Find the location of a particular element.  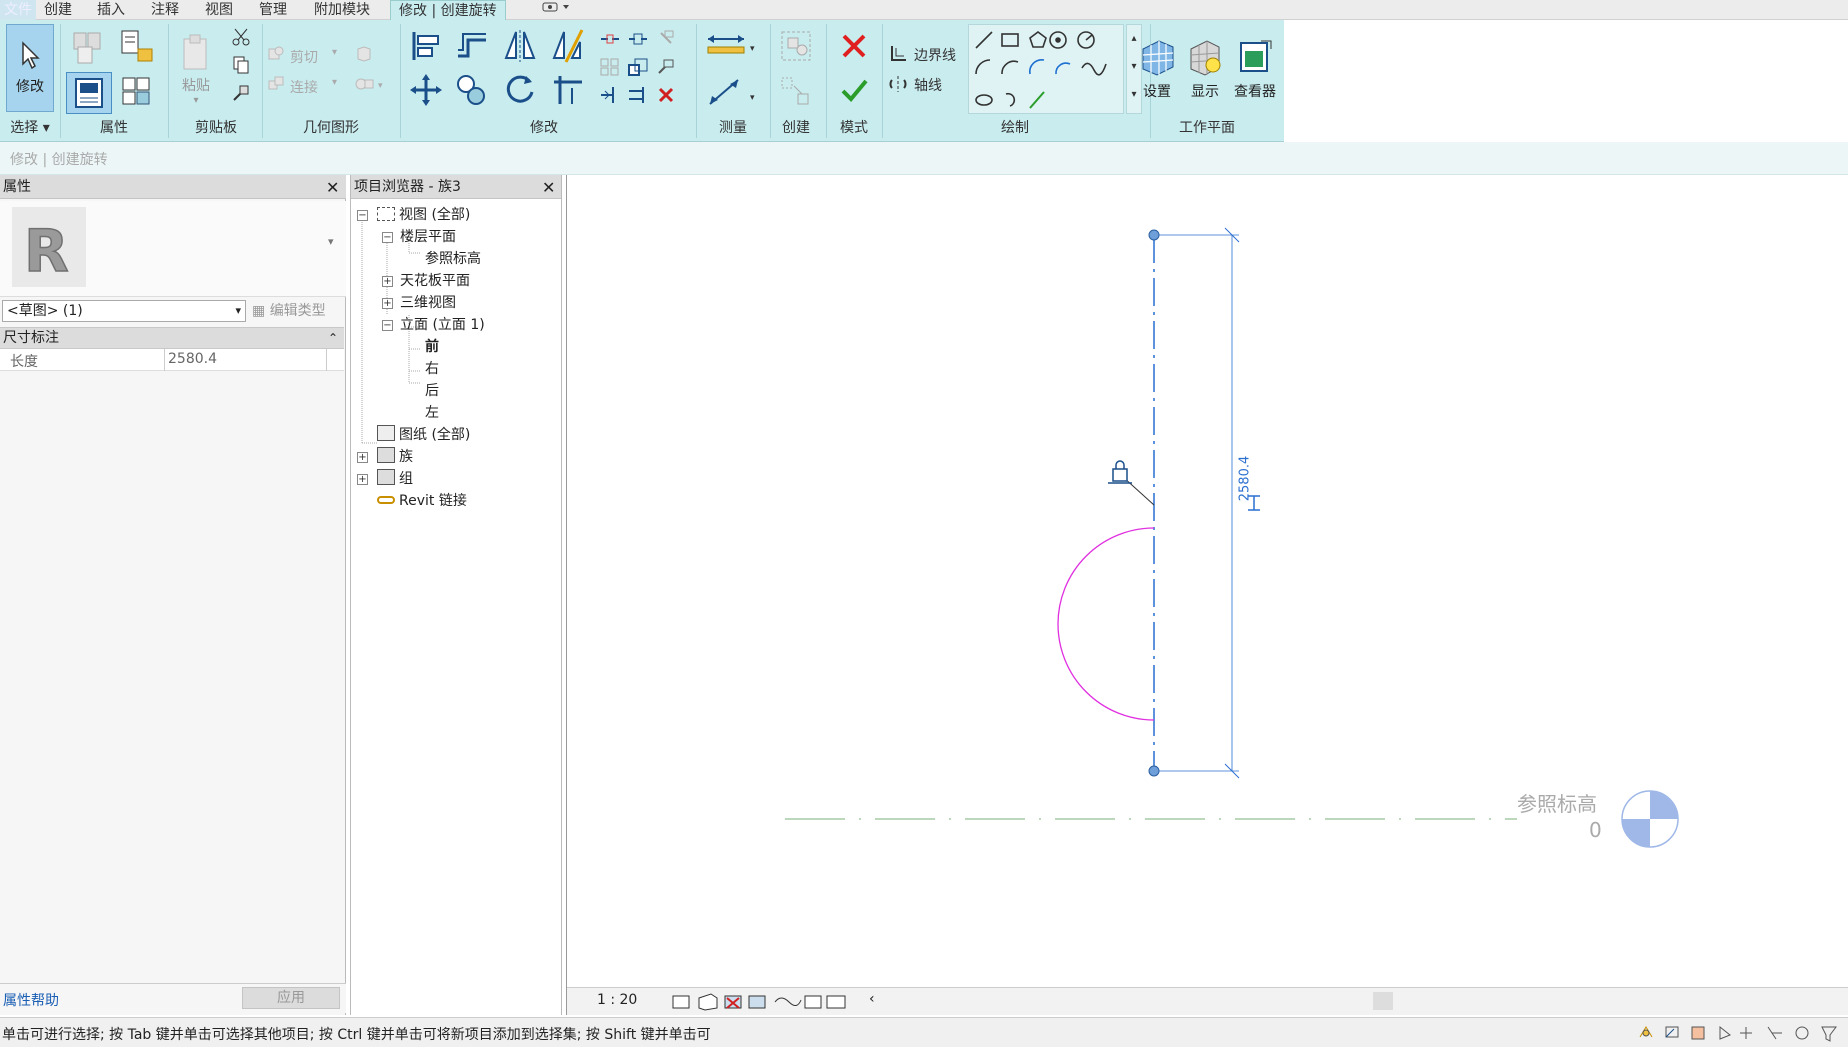

menu-annotate: 注释 is located at coordinates (165, 10).